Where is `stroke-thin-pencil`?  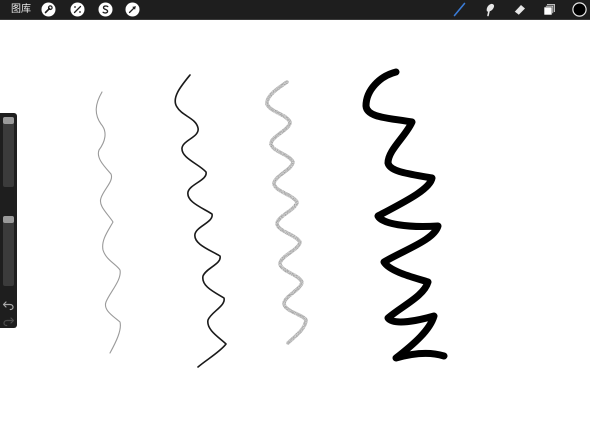
stroke-thin-pencil is located at coordinates (108, 222).